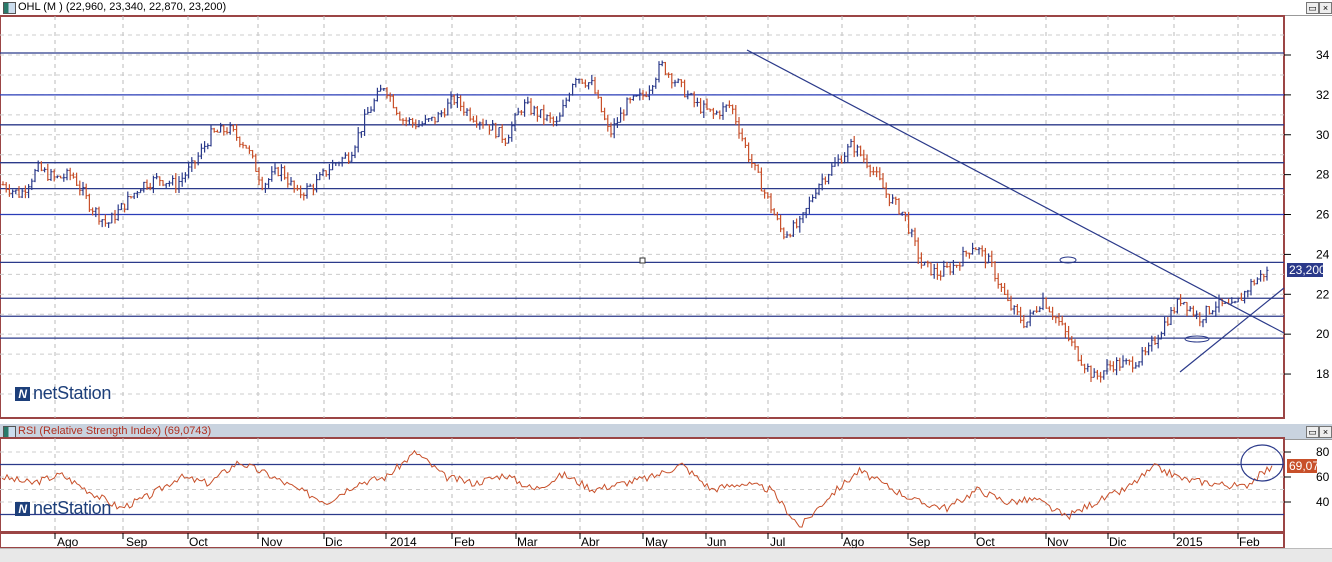  What do you see at coordinates (1323, 175) in the screenshot?
I see `y-tick-label: 28` at bounding box center [1323, 175].